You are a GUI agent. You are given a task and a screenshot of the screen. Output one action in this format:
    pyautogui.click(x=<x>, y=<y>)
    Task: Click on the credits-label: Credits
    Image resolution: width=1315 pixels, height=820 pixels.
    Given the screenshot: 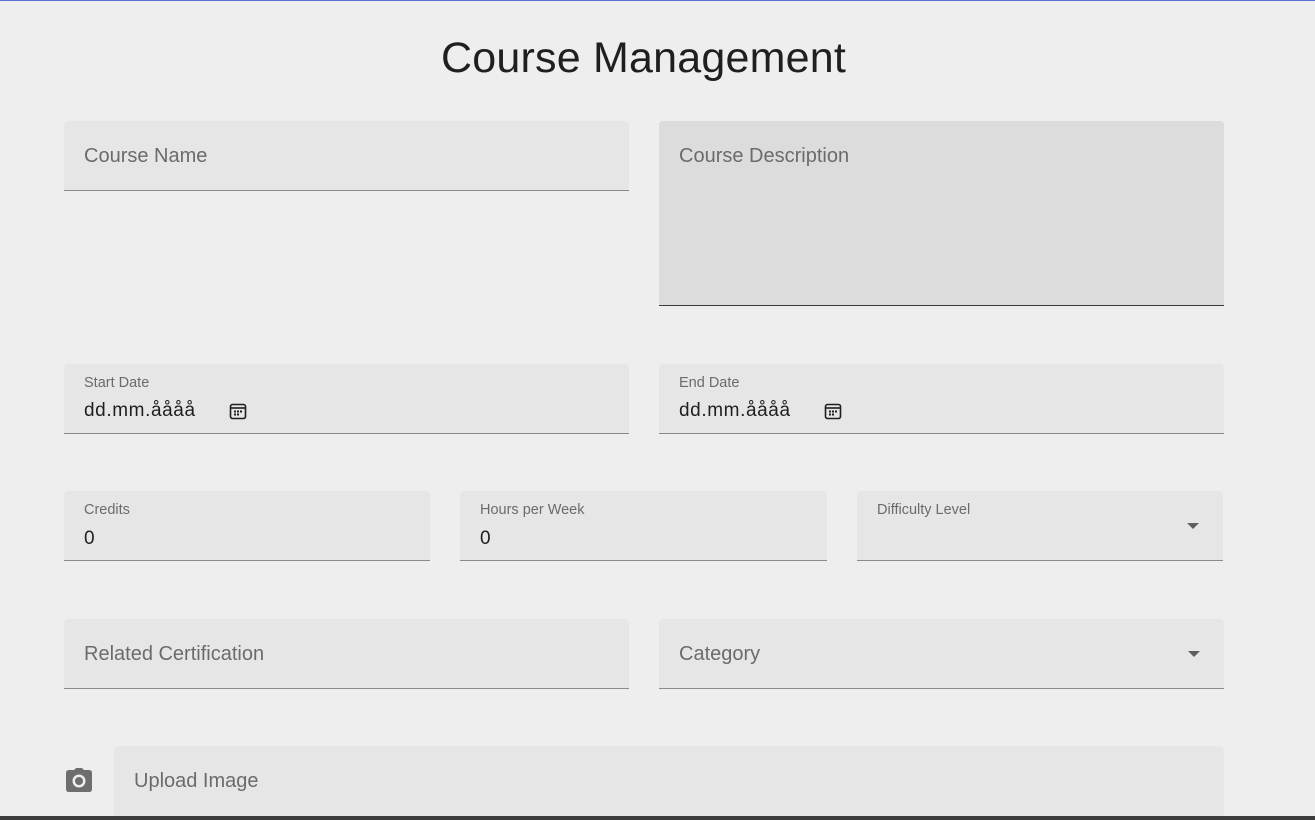 What is the action you would take?
    pyautogui.click(x=107, y=510)
    